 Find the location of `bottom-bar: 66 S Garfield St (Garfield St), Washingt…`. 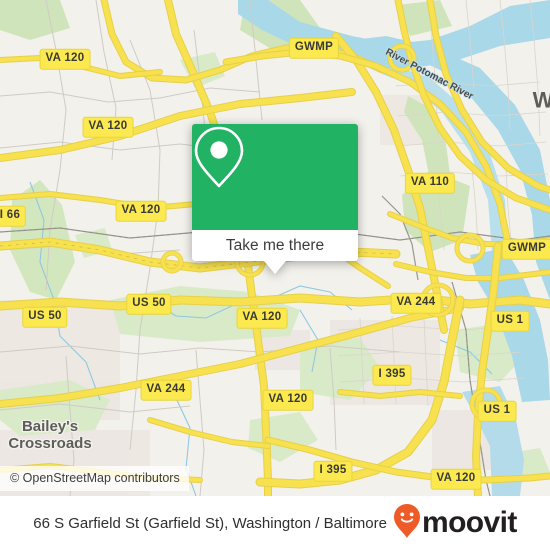

bottom-bar: 66 S Garfield St (Garfield St), Washingt… is located at coordinates (275, 523).